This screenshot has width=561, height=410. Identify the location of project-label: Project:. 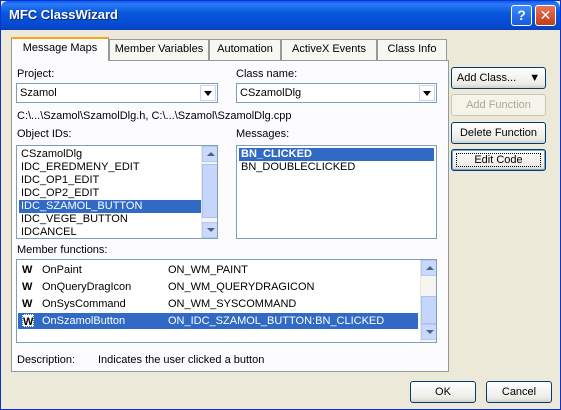
(36, 74).